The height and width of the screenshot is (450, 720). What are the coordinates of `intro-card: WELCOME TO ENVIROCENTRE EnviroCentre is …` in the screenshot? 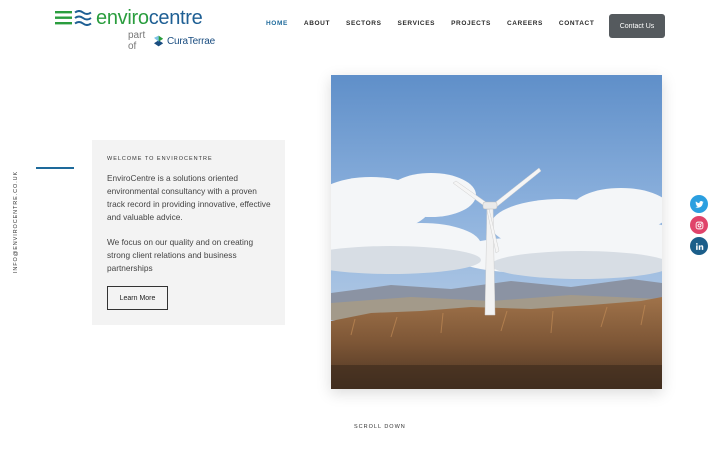 It's located at (188, 232).